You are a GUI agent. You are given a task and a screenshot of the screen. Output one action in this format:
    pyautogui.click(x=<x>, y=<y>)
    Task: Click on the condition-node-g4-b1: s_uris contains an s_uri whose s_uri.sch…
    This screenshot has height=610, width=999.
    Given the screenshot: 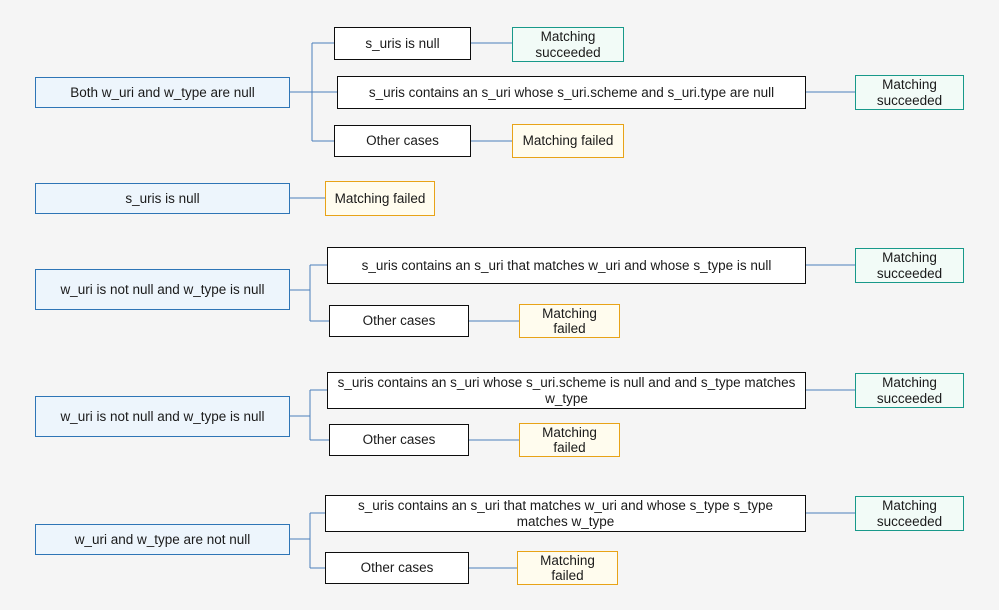 What is the action you would take?
    pyautogui.click(x=566, y=390)
    